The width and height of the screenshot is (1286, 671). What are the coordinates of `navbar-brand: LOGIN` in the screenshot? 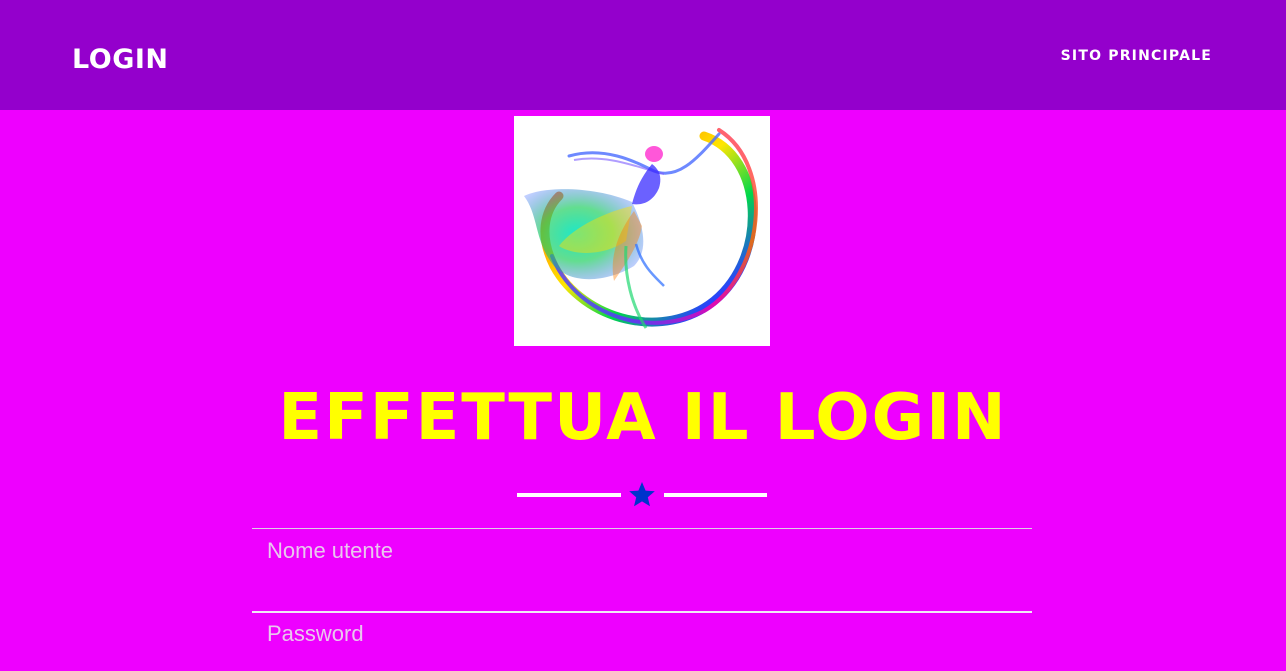 It's located at (120, 60).